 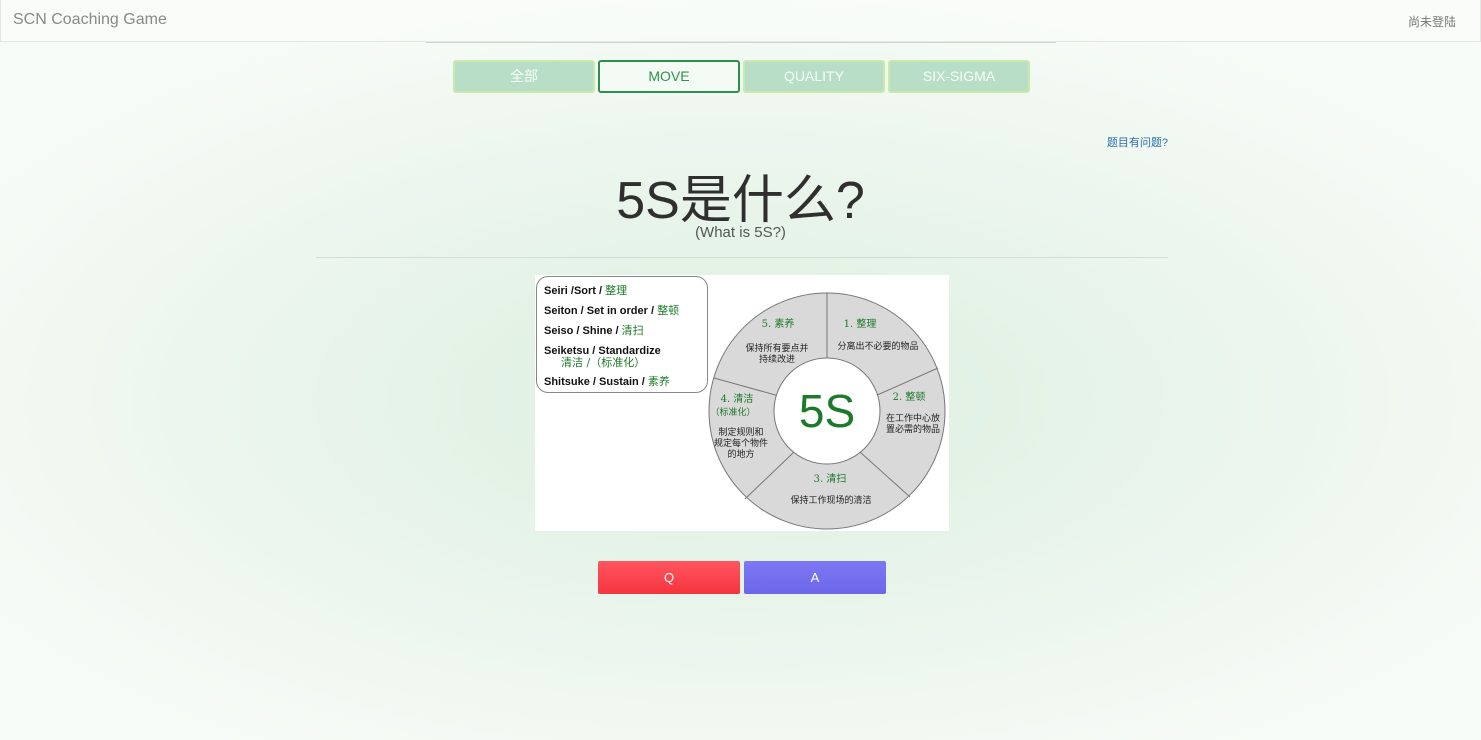 I want to click on segment-text: 分离出不必要的物品, so click(x=877, y=346).